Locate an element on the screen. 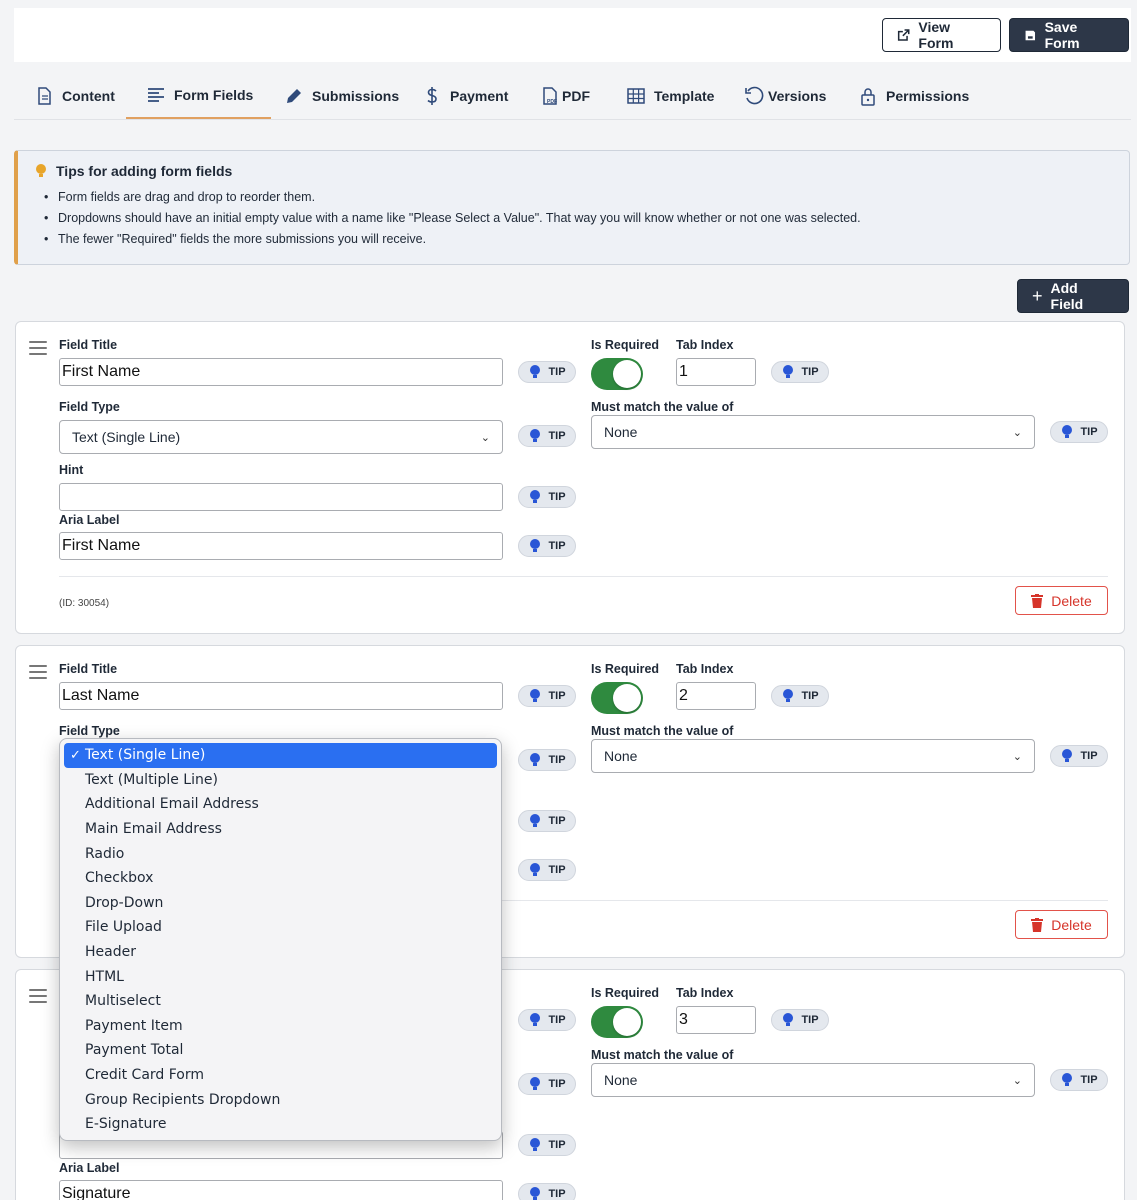 The width and height of the screenshot is (1137, 1200). grid-icon is located at coordinates (636, 95).